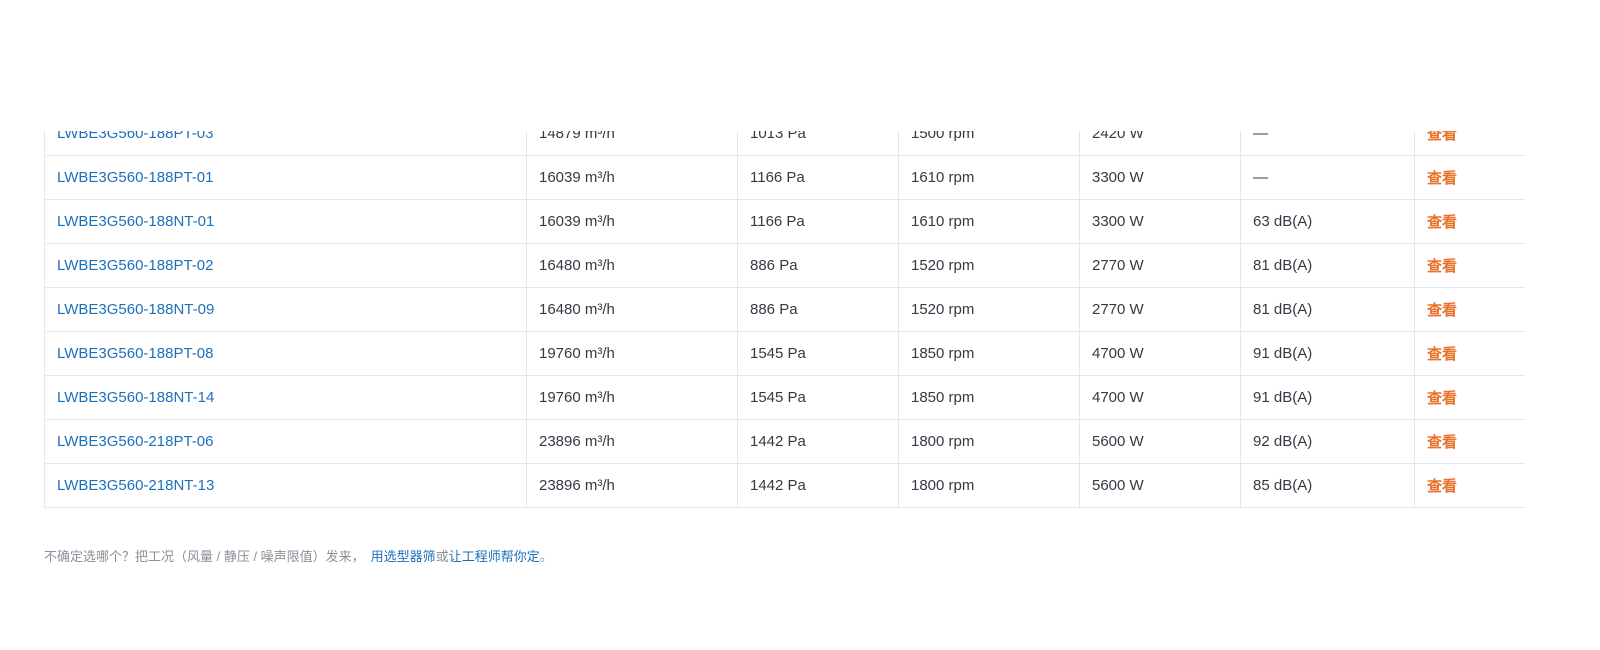  I want to click on model-link: LWBE3G560-188PT-03, so click(135, 136).